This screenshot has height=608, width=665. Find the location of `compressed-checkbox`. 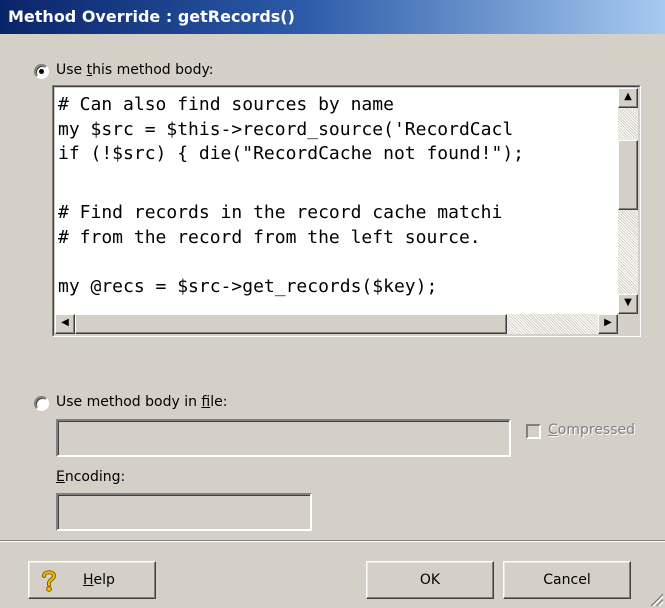

compressed-checkbox is located at coordinates (533, 431).